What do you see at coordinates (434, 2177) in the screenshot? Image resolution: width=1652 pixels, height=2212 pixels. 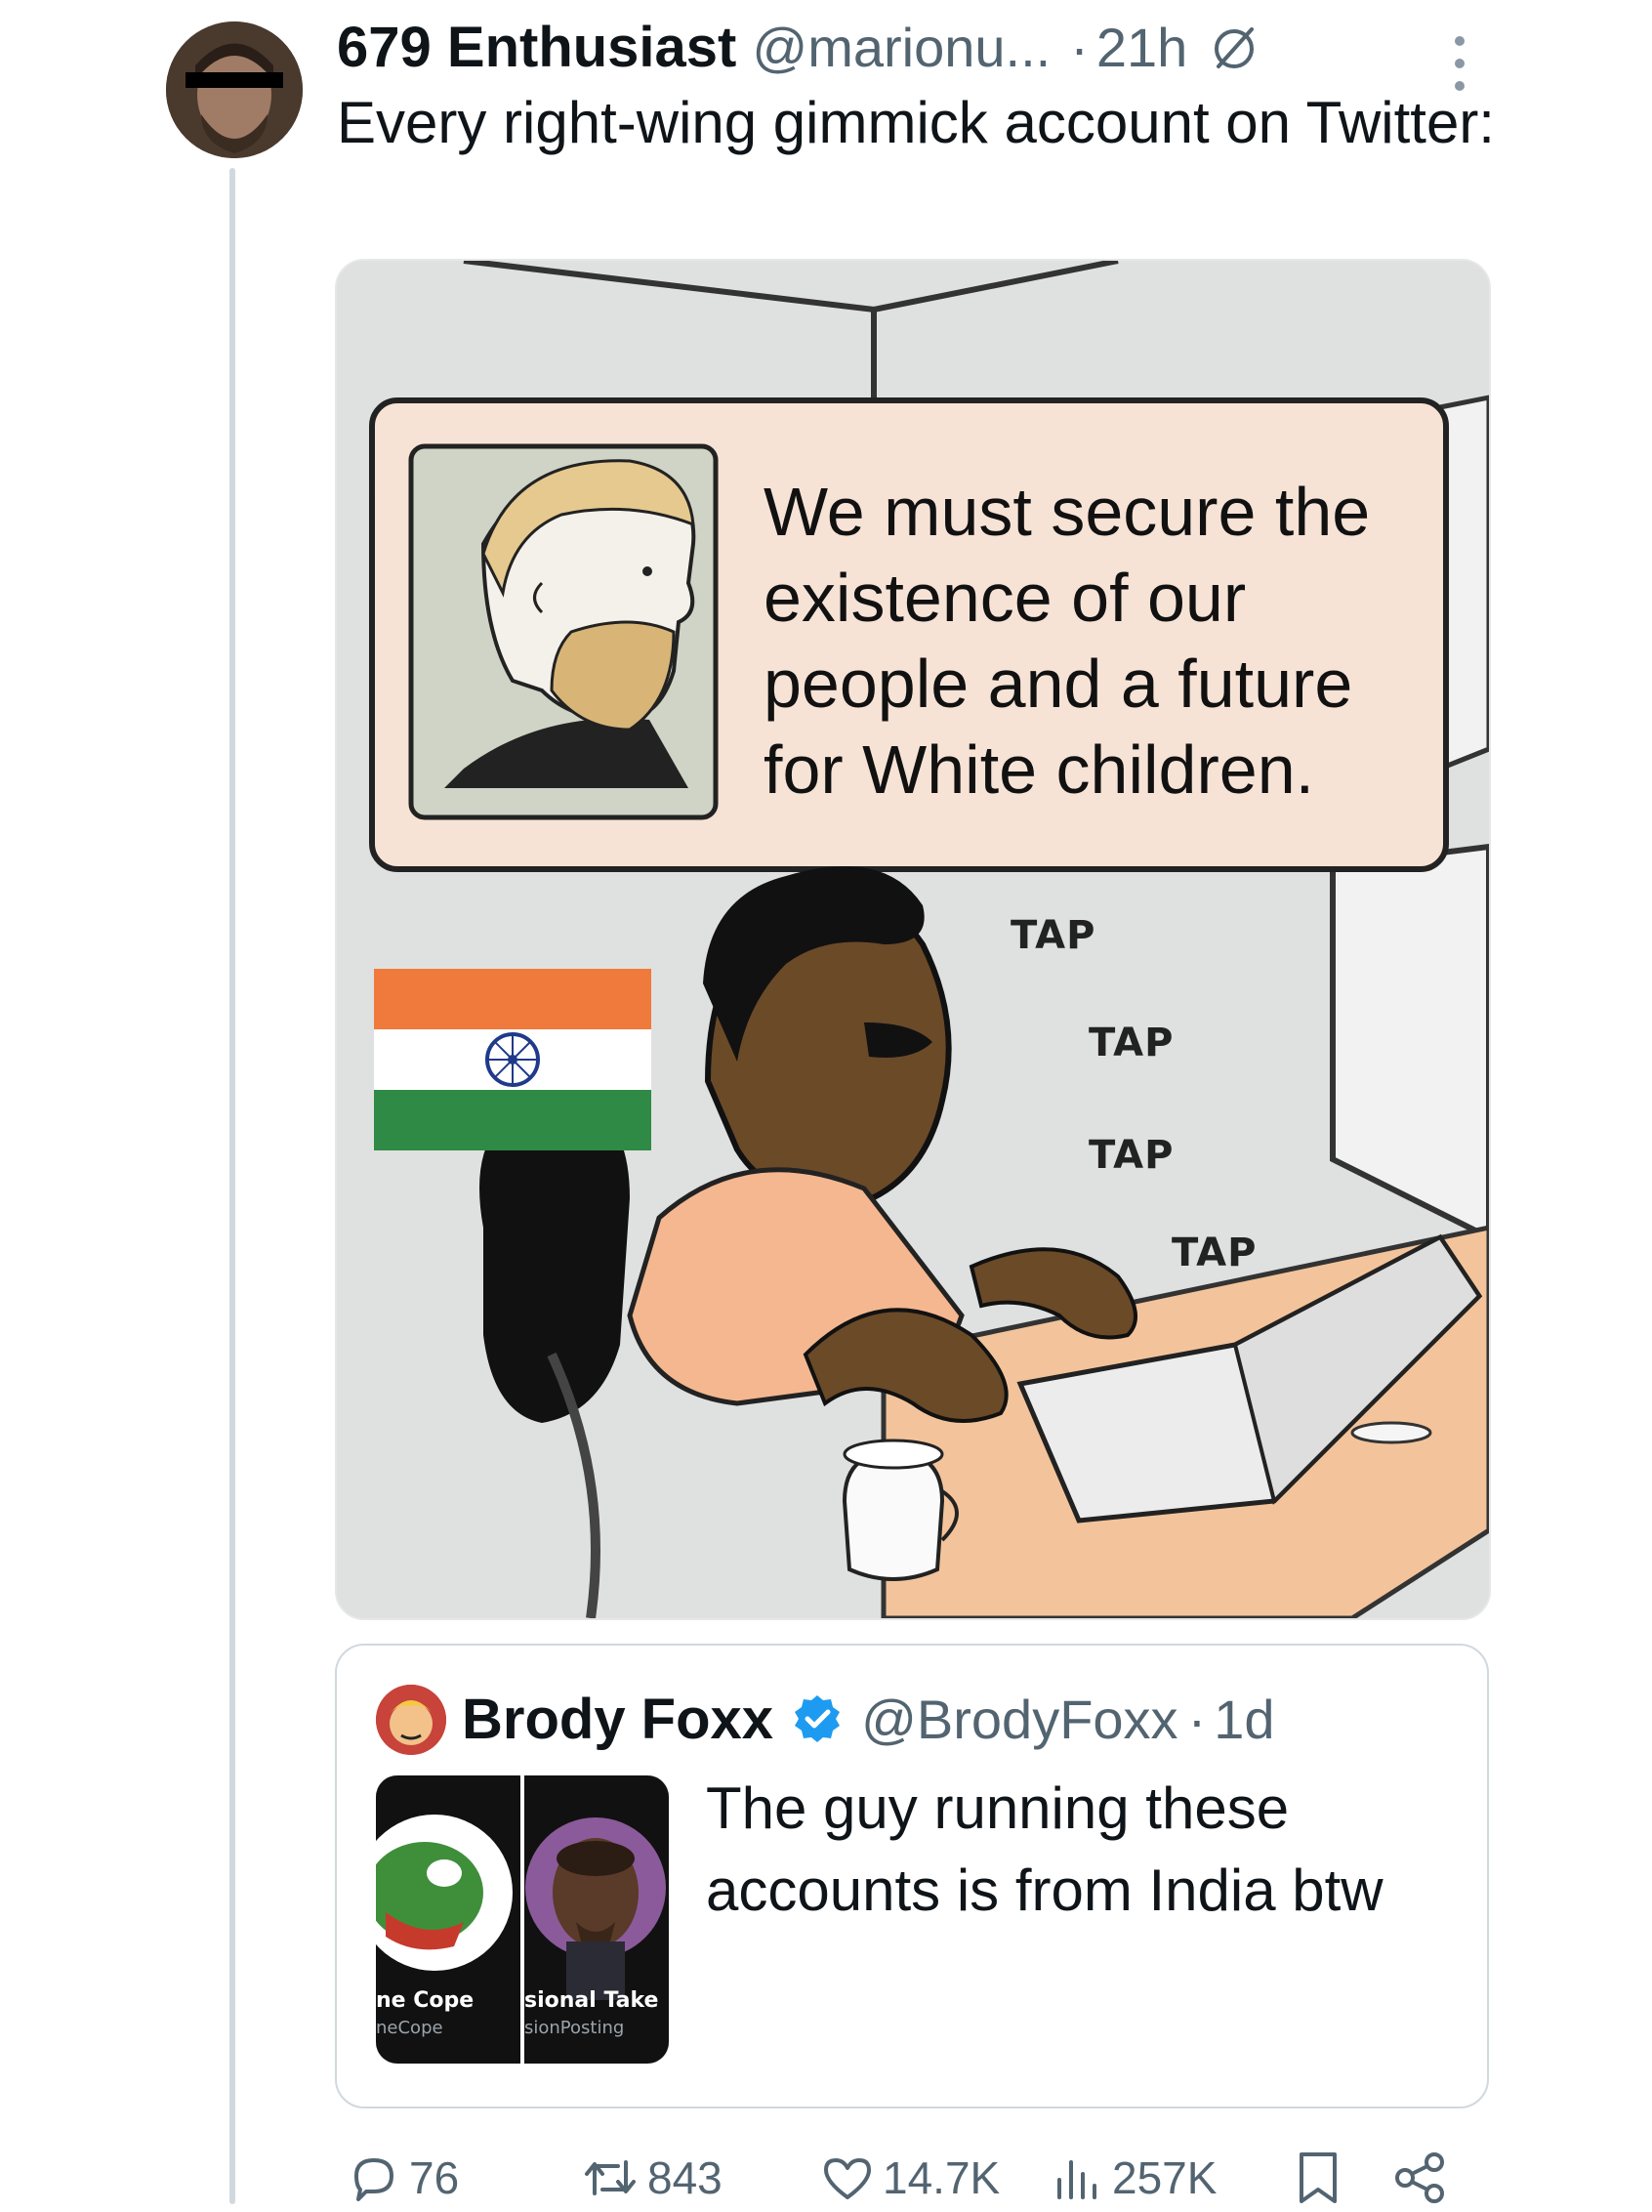 I see `reply-count: 76` at bounding box center [434, 2177].